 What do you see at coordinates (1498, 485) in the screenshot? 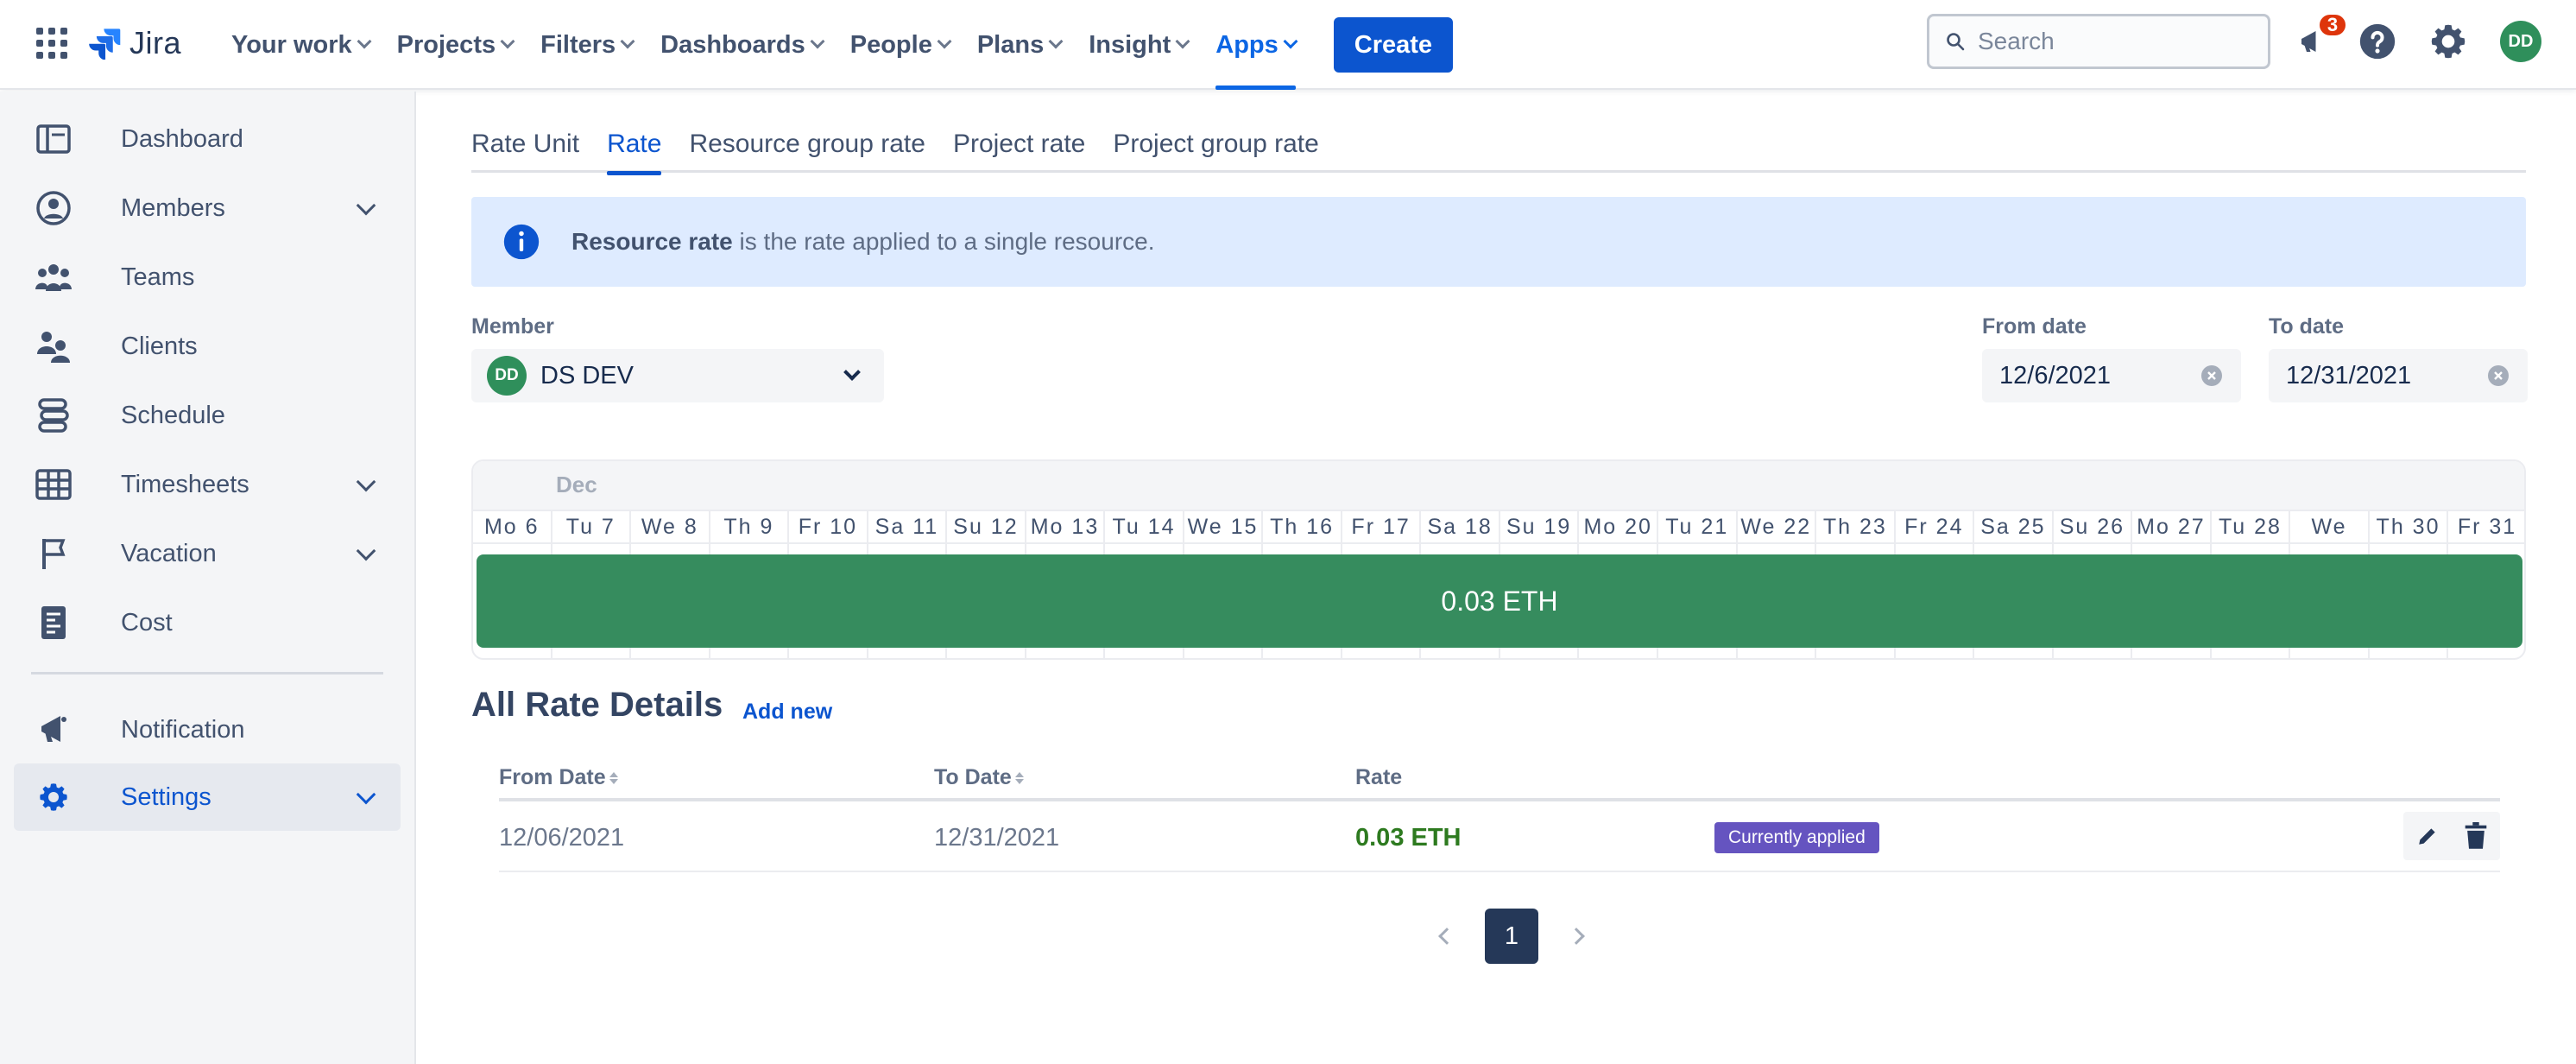
I see `timeline-month-header: Dec` at bounding box center [1498, 485].